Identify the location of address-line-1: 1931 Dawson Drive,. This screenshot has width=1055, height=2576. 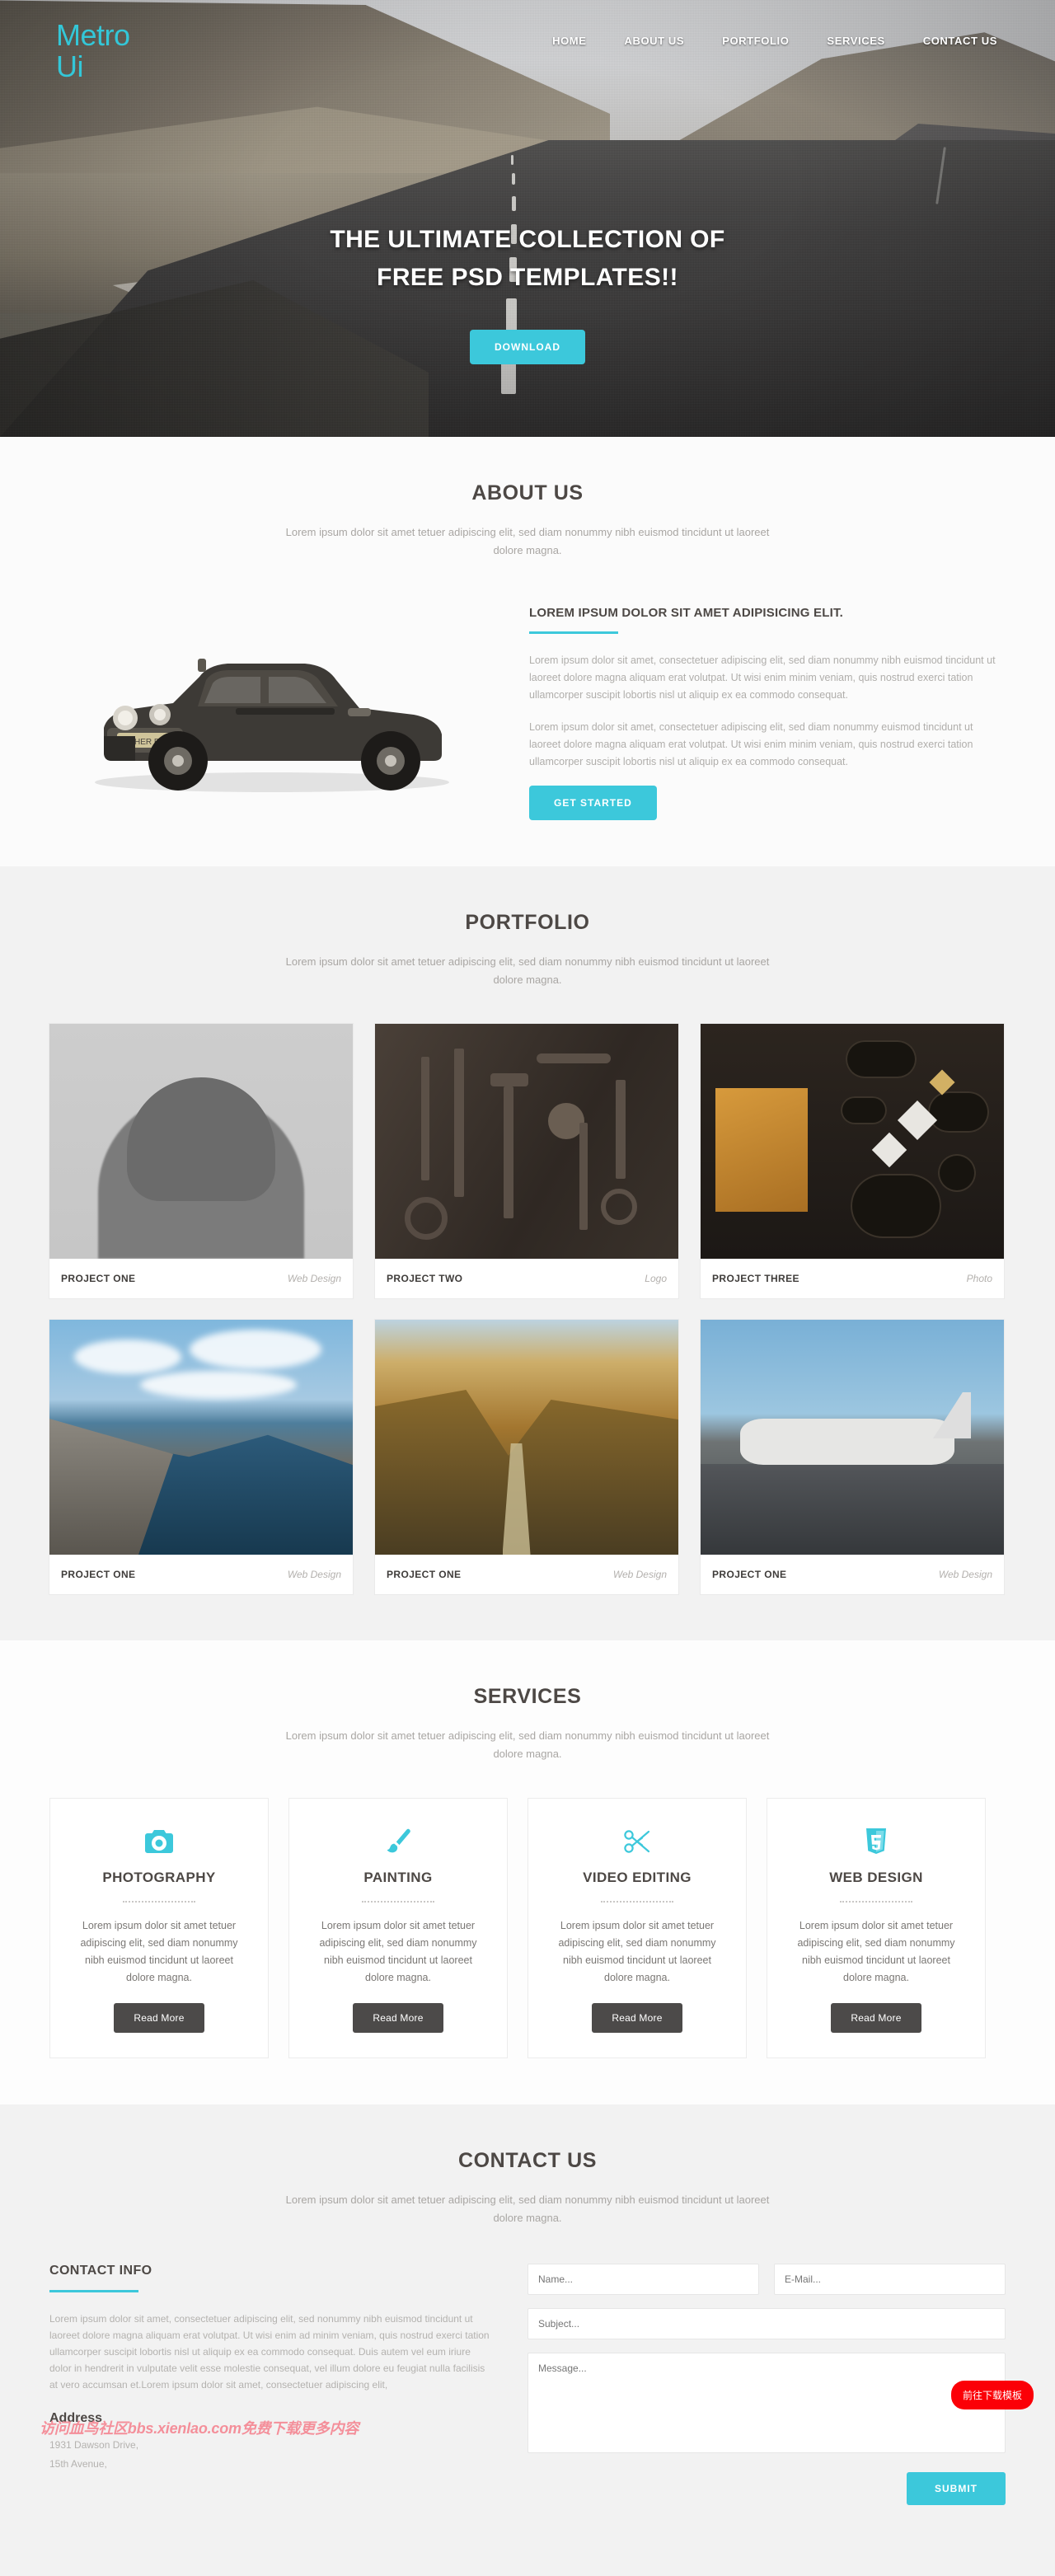
(94, 2445).